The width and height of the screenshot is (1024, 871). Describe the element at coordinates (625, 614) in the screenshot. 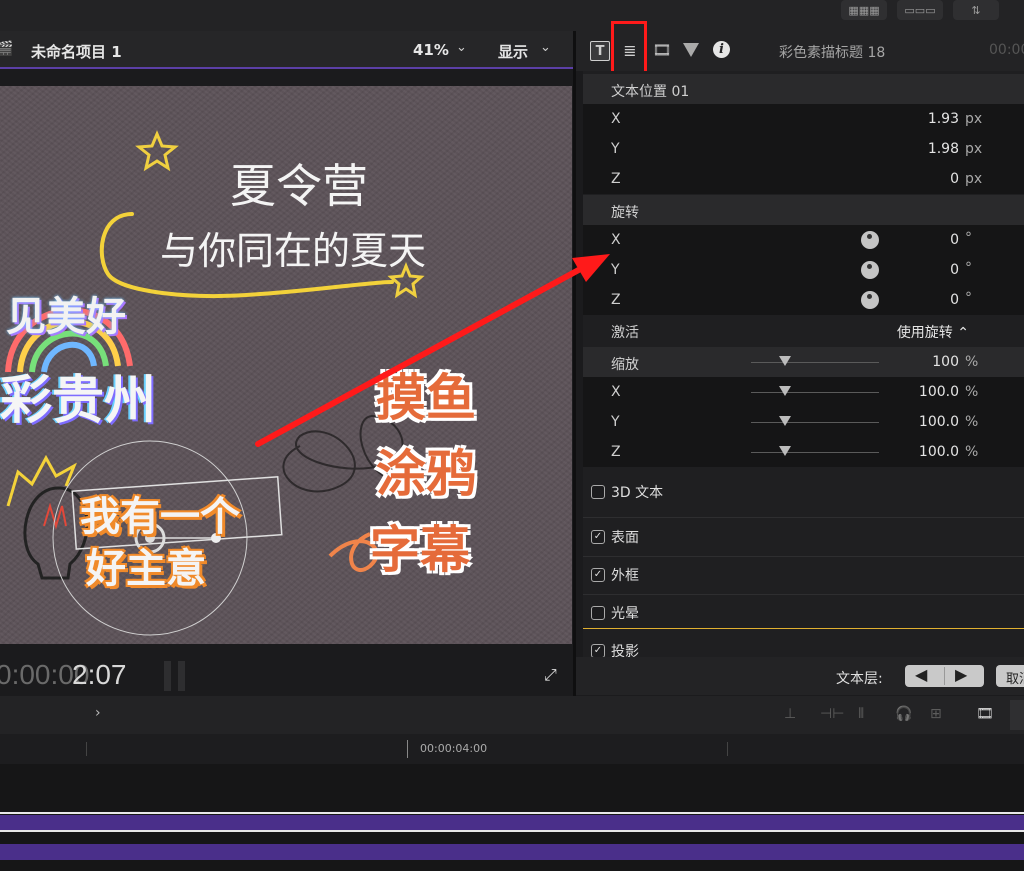

I see `checkbox-glow-label: 光晕` at that location.